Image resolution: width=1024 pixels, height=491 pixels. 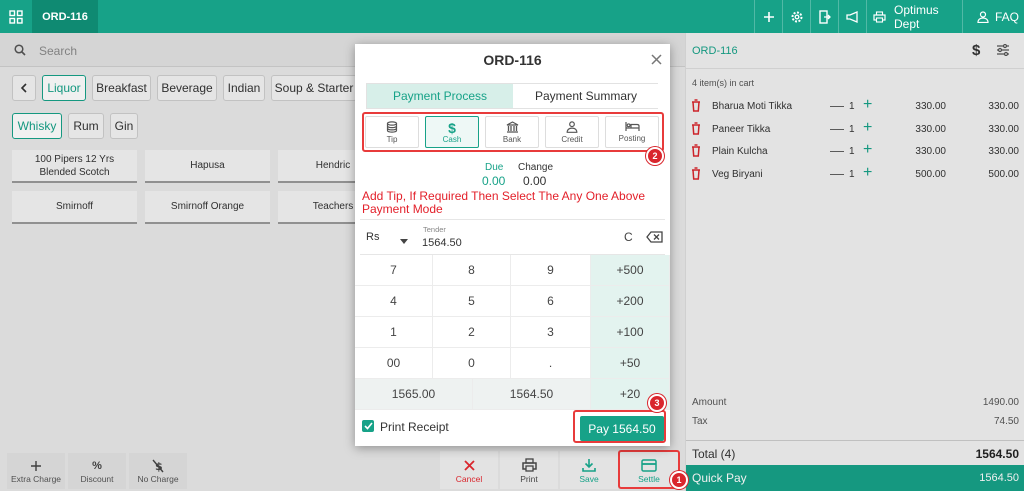 I want to click on dept-label: Optimus Dept, so click(x=916, y=16).